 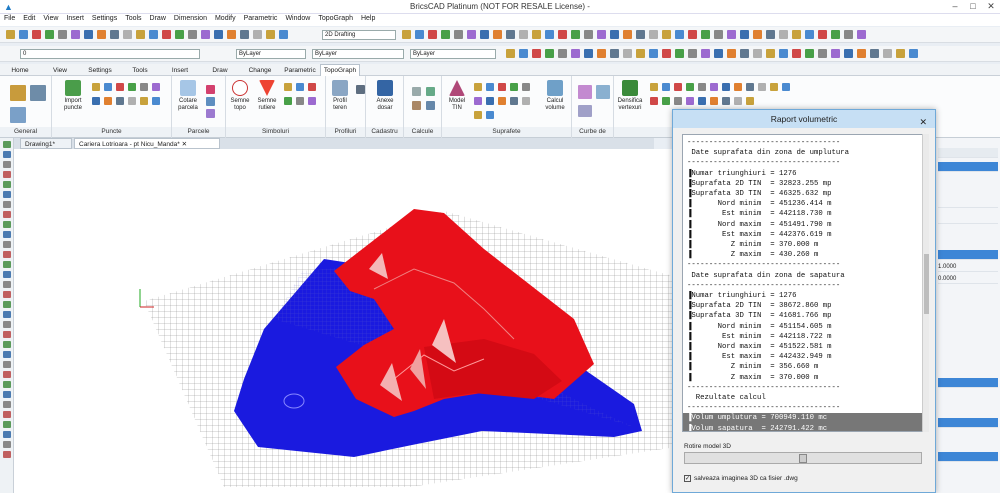 I want to click on close-icon: ✕, so click(x=923, y=122).